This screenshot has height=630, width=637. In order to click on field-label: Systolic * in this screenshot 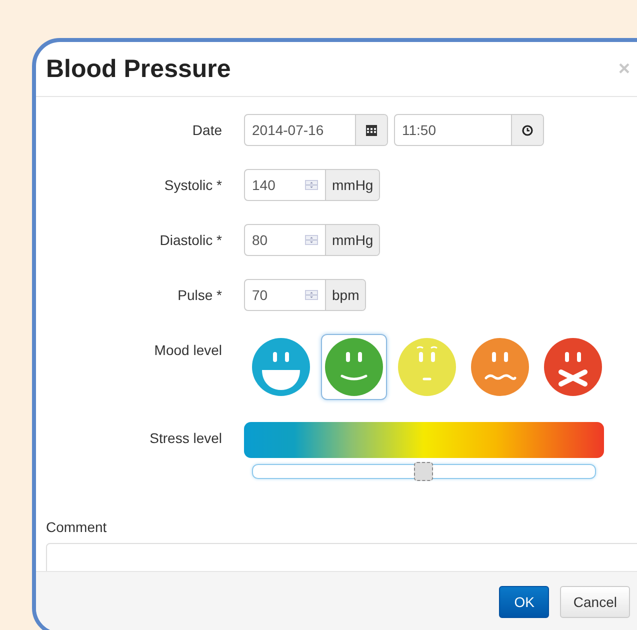, I will do `click(192, 185)`.